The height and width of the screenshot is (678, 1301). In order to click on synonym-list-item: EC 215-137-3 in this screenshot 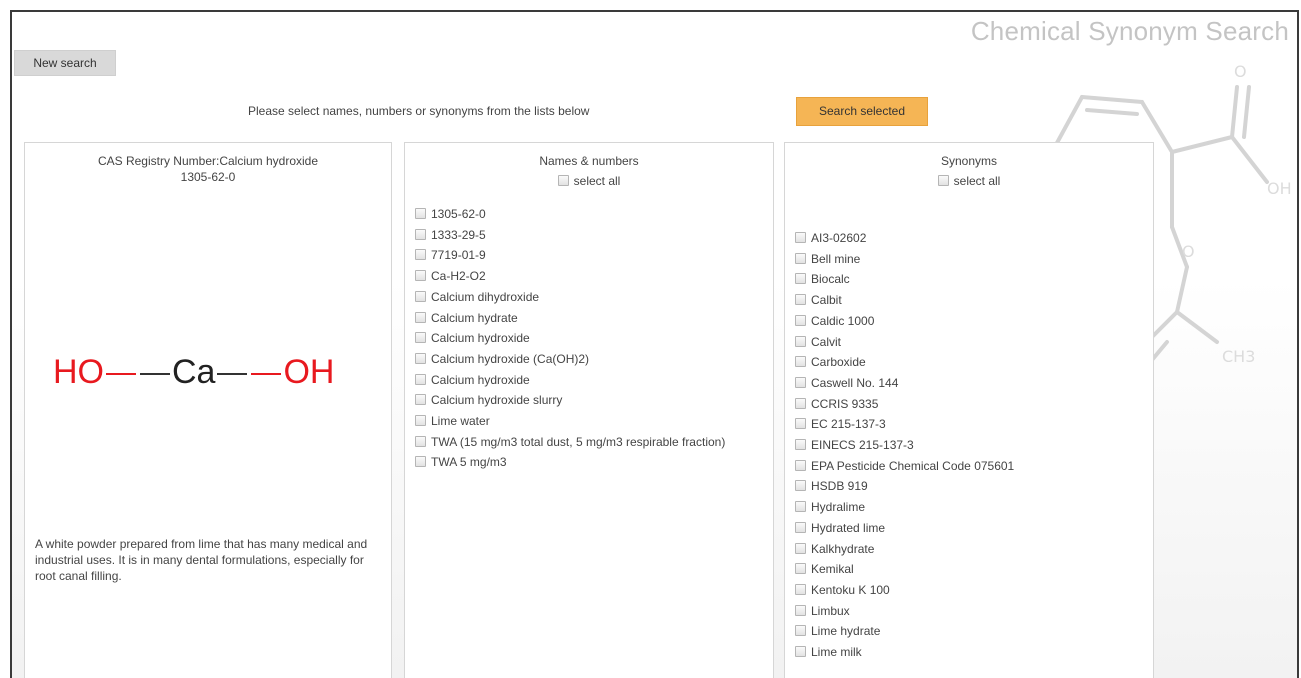, I will do `click(969, 424)`.